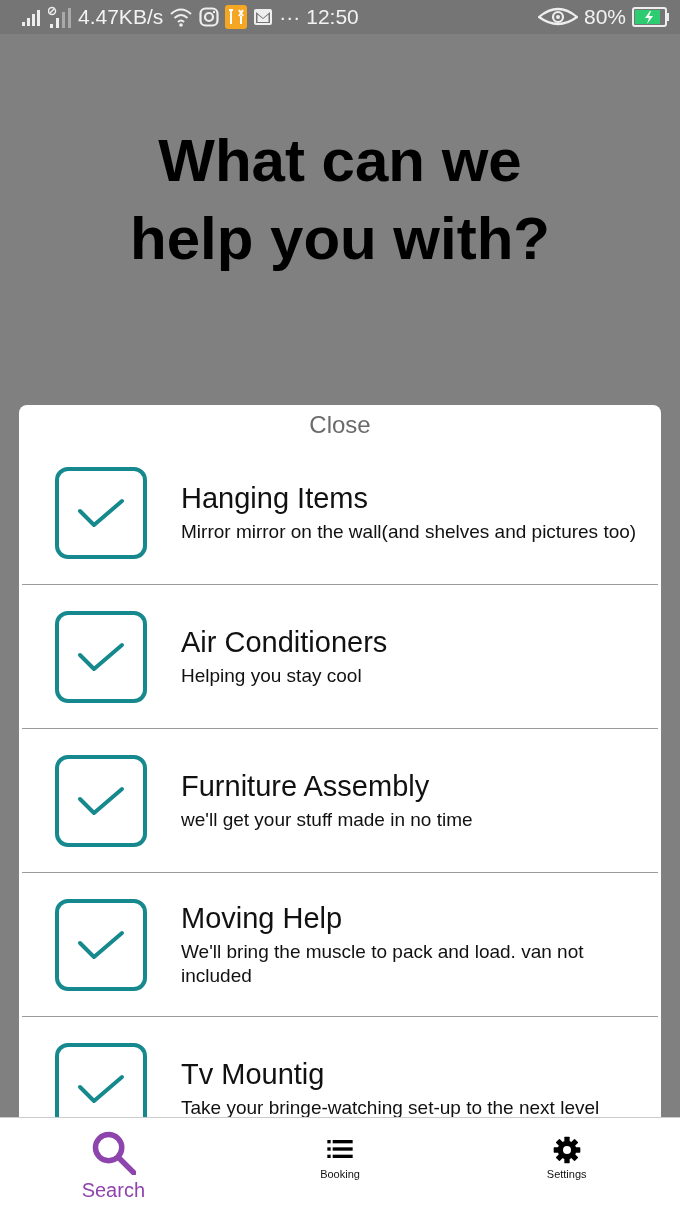  I want to click on wifi-icon, so click(181, 17).